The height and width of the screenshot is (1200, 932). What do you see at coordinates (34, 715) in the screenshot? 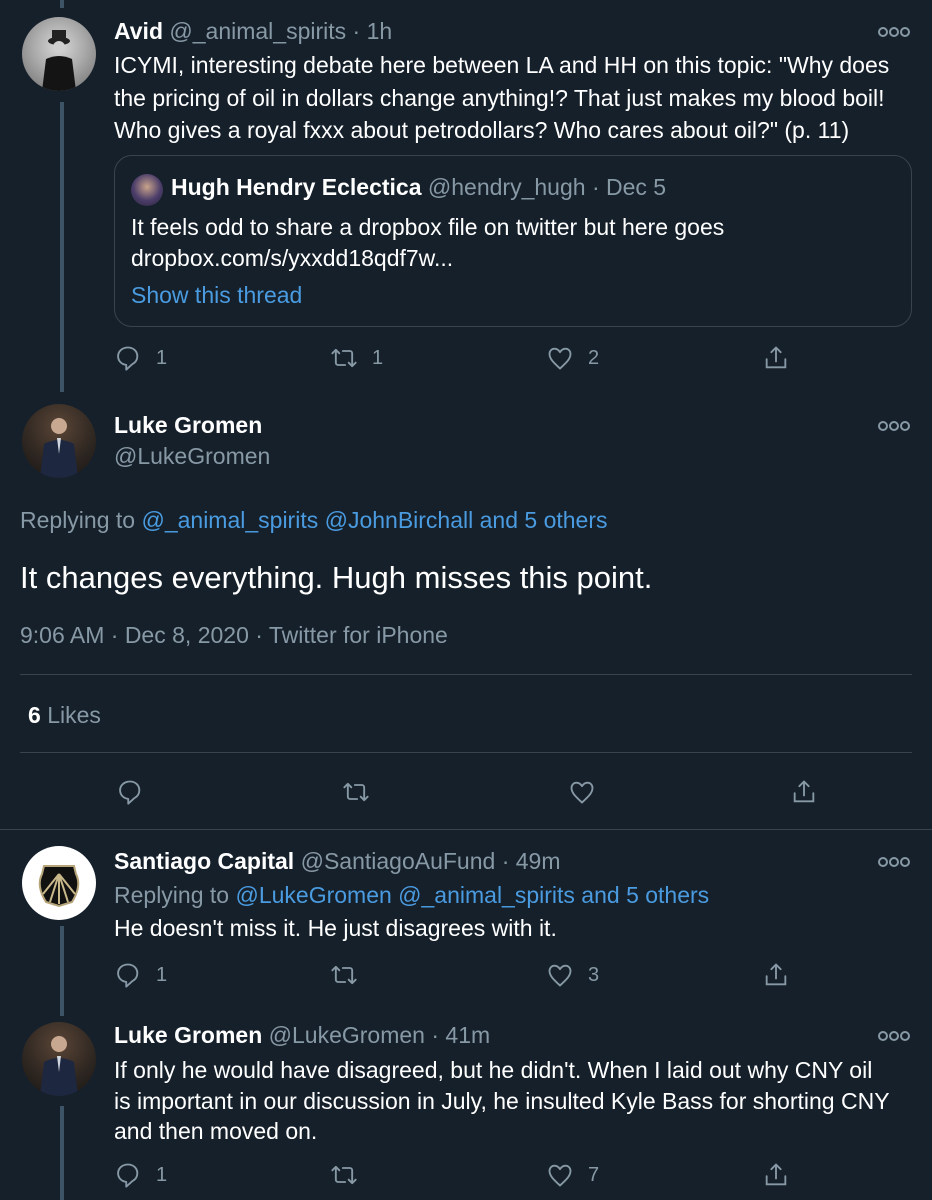
I see `likes-count: 6` at bounding box center [34, 715].